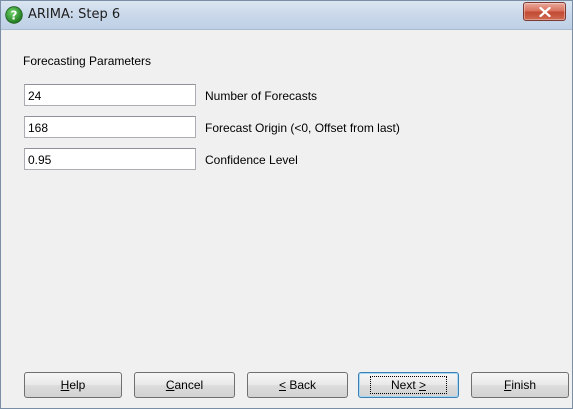 This screenshot has height=409, width=573. What do you see at coordinates (189, 385) in the screenshot?
I see `cancel-label: ancel` at bounding box center [189, 385].